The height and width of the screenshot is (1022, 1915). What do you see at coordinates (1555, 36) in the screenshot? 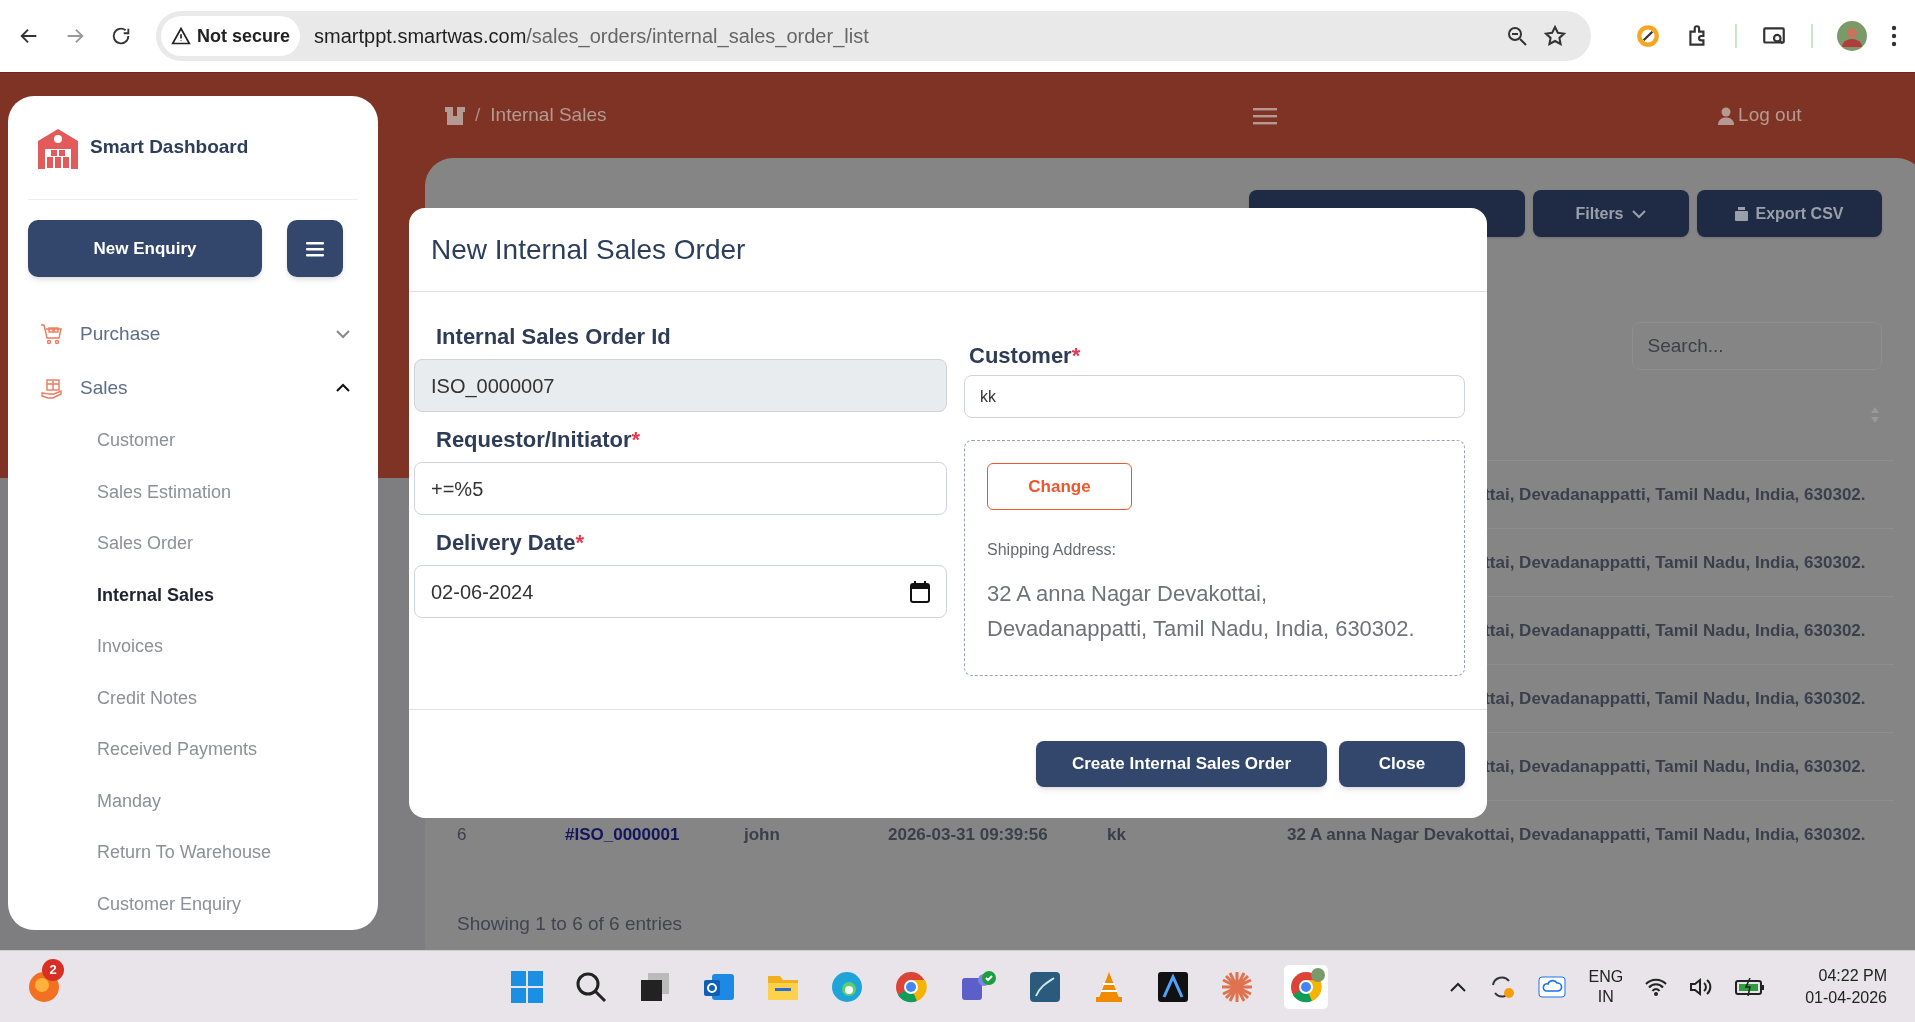
I see `star-icon` at bounding box center [1555, 36].